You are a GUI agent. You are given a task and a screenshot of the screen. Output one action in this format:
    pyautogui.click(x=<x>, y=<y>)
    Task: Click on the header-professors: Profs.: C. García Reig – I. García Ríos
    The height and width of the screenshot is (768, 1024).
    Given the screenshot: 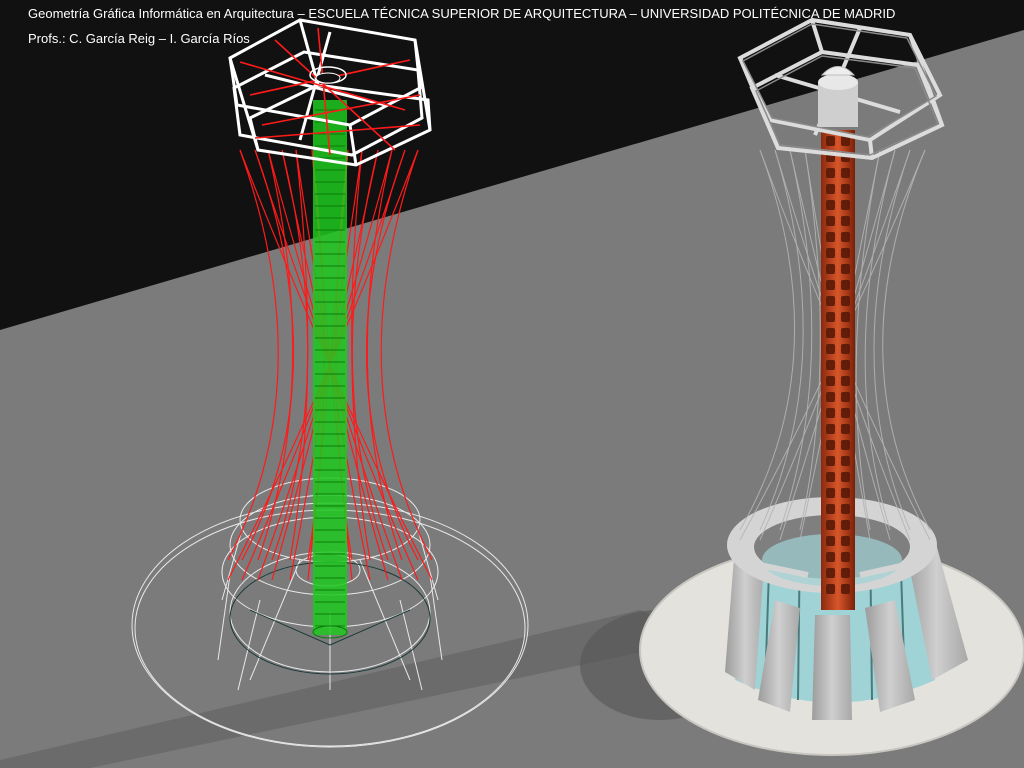 What is the action you would take?
    pyautogui.click(x=139, y=38)
    